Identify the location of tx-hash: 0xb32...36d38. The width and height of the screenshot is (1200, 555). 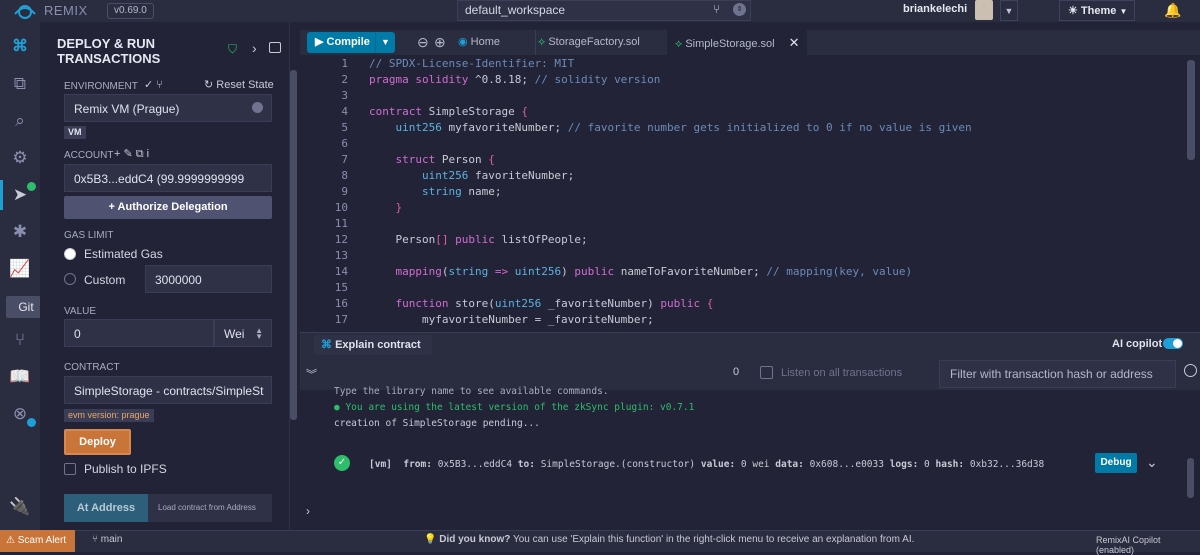
(1007, 464).